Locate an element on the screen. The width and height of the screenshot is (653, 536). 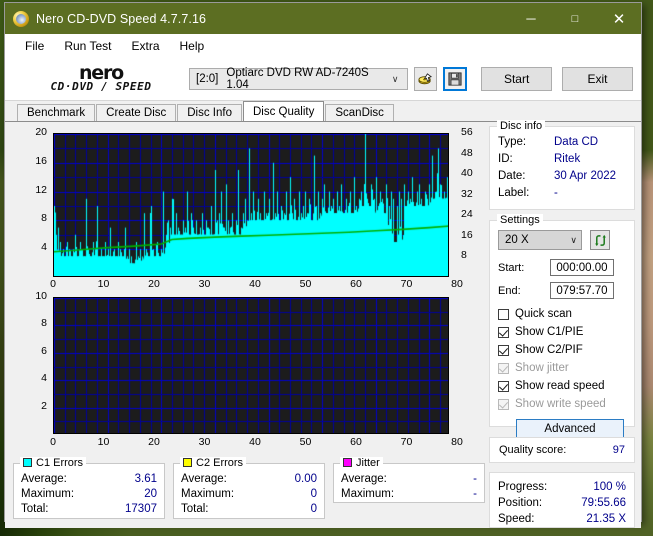
disc-info-legend: Disc info is located at coordinates (521, 126).